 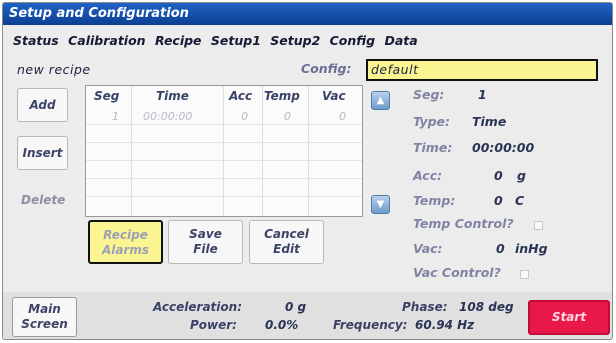 What do you see at coordinates (236, 40) in the screenshot?
I see `menu-setup1: Setup1` at bounding box center [236, 40].